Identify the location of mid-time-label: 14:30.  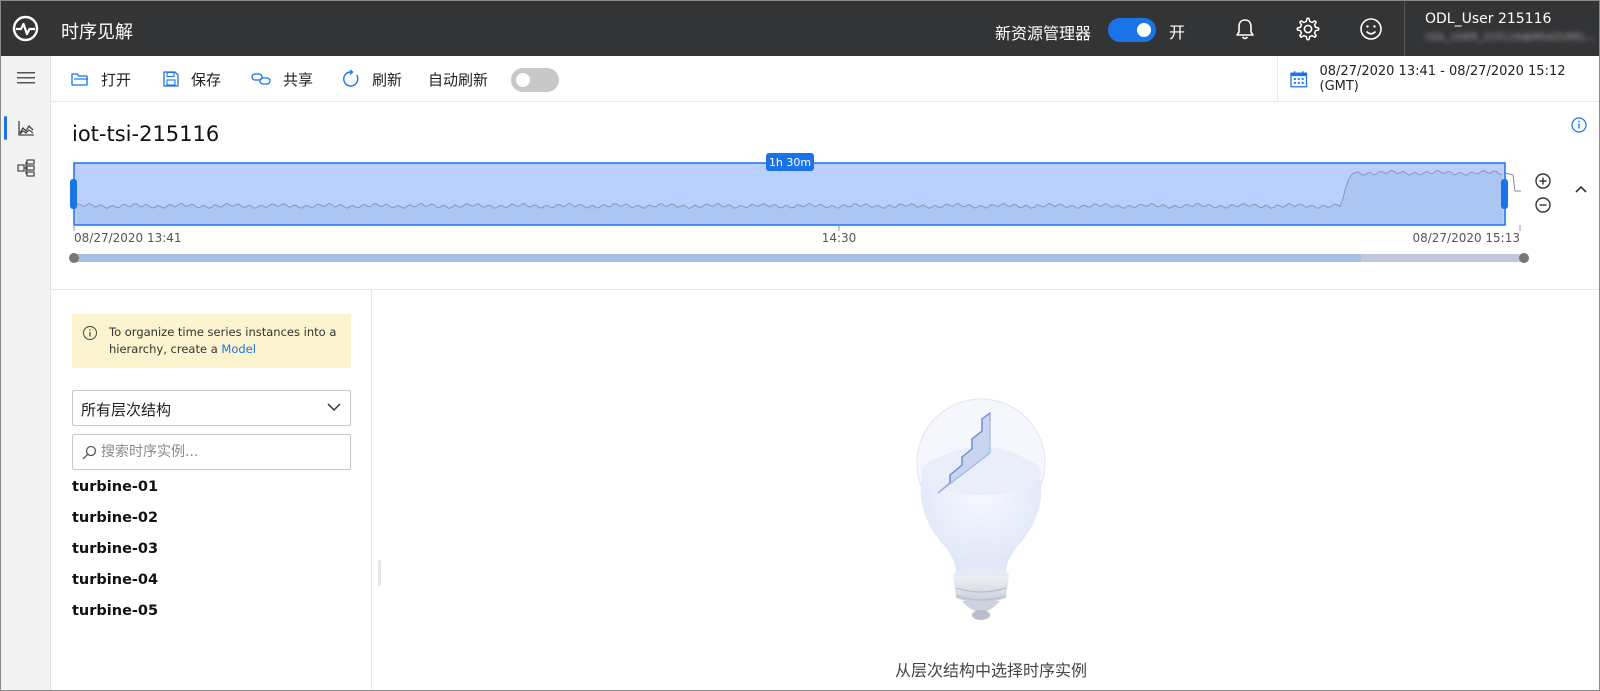
(839, 238).